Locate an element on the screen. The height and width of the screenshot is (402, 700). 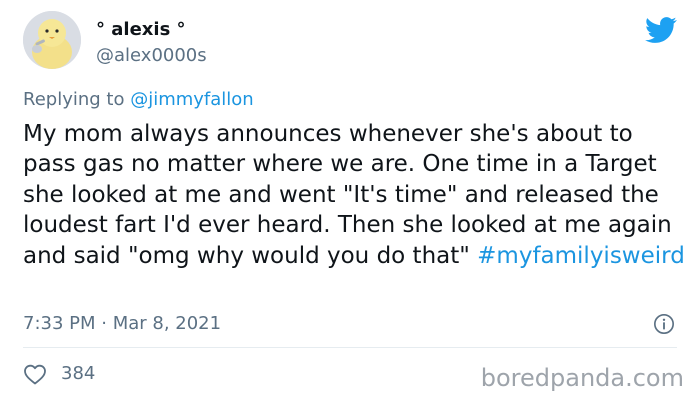
hashtag-link: #myfamilyisweird is located at coordinates (581, 256).